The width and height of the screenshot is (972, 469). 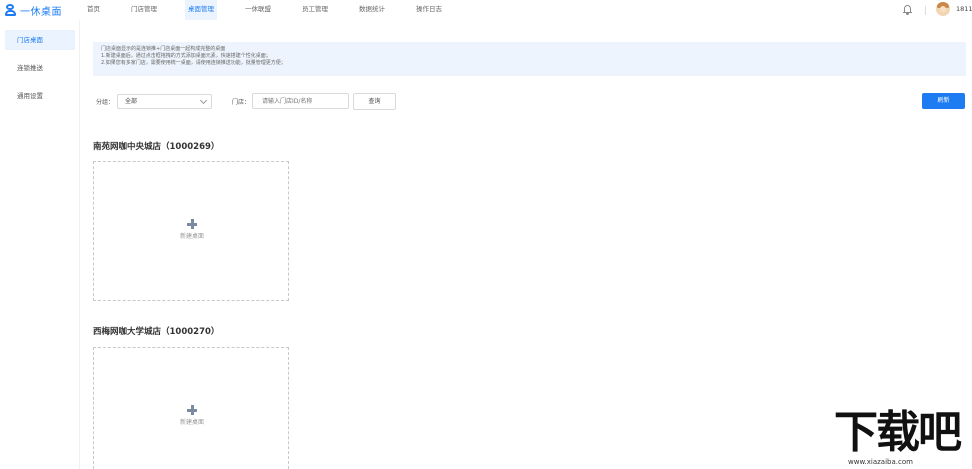 I want to click on nav-item-staff-management: 员工管理, so click(x=315, y=10).